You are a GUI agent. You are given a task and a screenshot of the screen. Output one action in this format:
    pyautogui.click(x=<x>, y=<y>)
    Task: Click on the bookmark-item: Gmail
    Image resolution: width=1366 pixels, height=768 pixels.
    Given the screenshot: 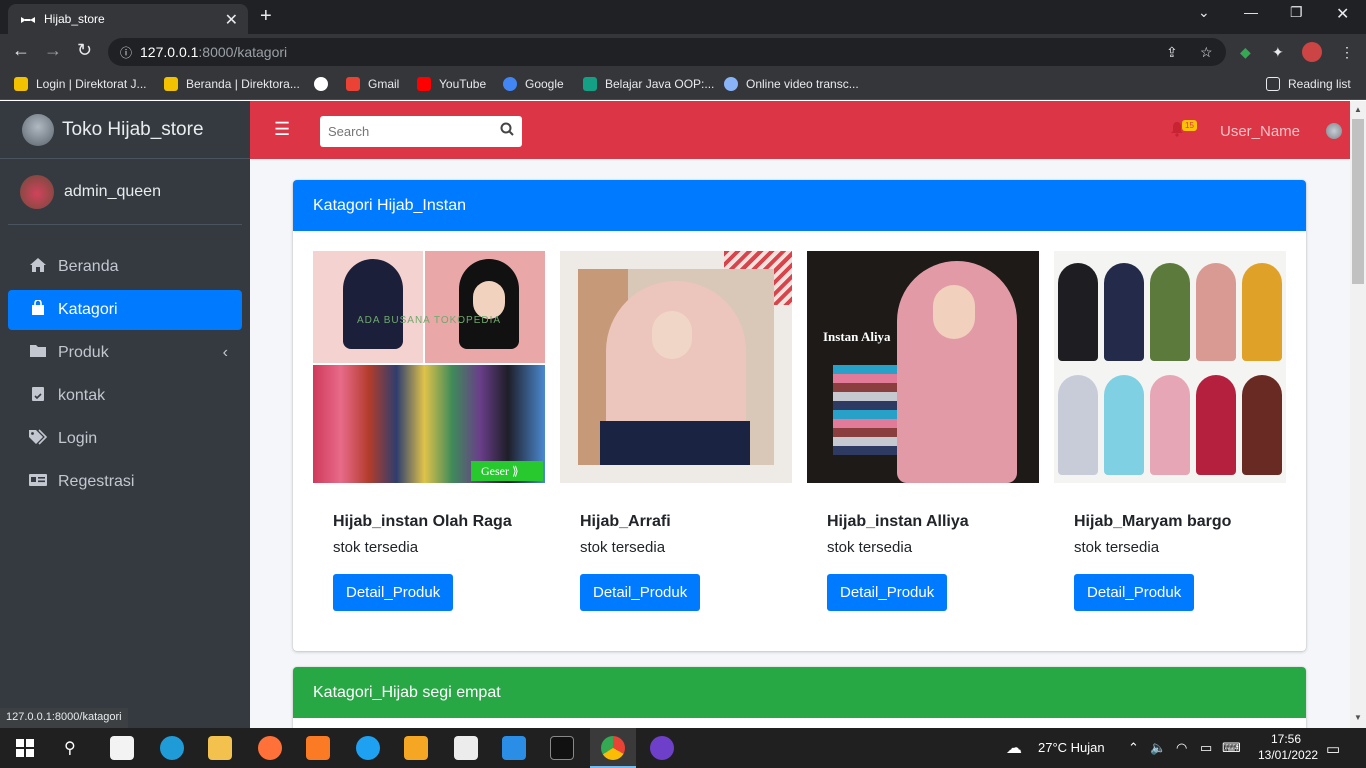 What is the action you would take?
    pyautogui.click(x=372, y=84)
    